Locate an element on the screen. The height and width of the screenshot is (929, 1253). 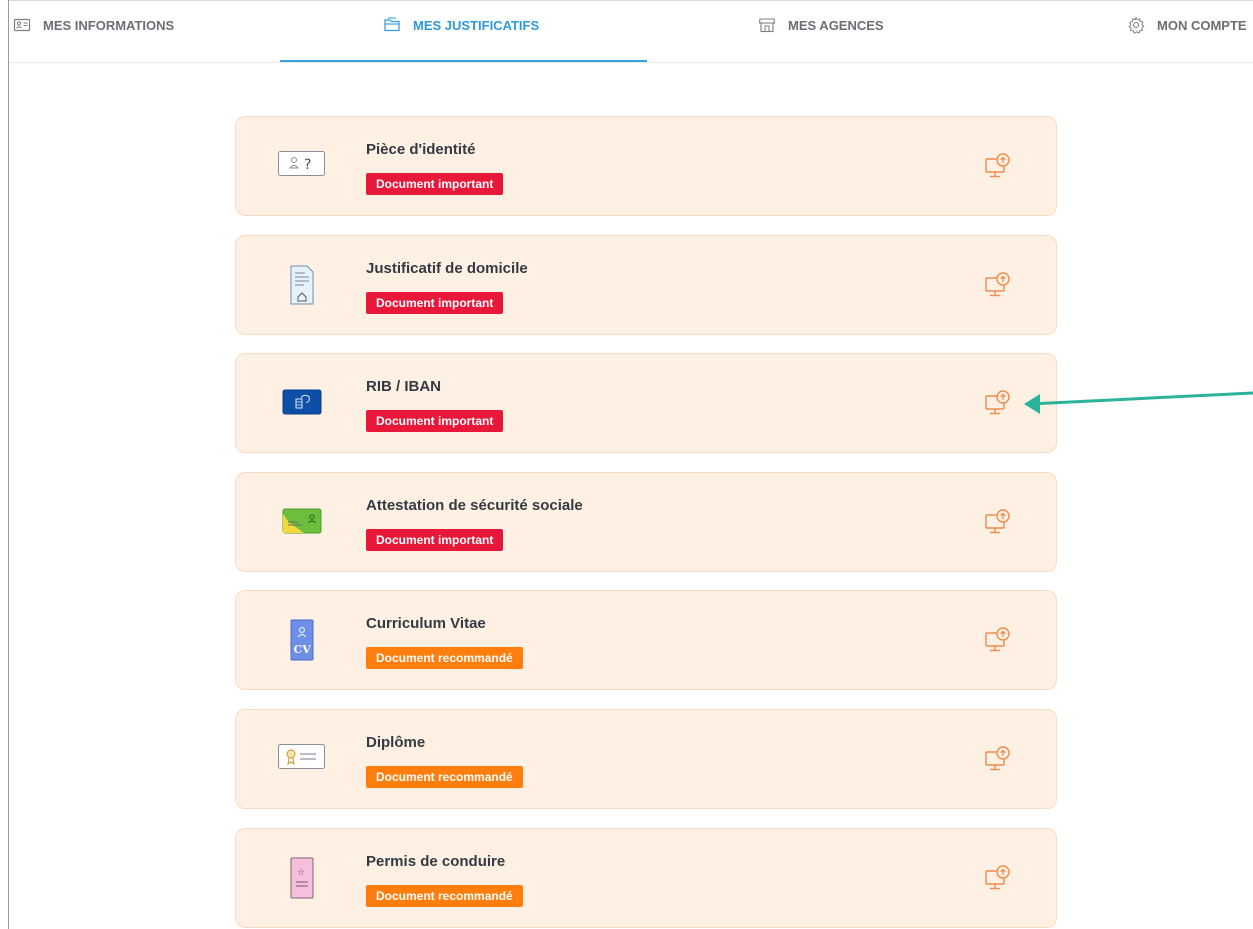
tab-label: MES AGENCES is located at coordinates (836, 25).